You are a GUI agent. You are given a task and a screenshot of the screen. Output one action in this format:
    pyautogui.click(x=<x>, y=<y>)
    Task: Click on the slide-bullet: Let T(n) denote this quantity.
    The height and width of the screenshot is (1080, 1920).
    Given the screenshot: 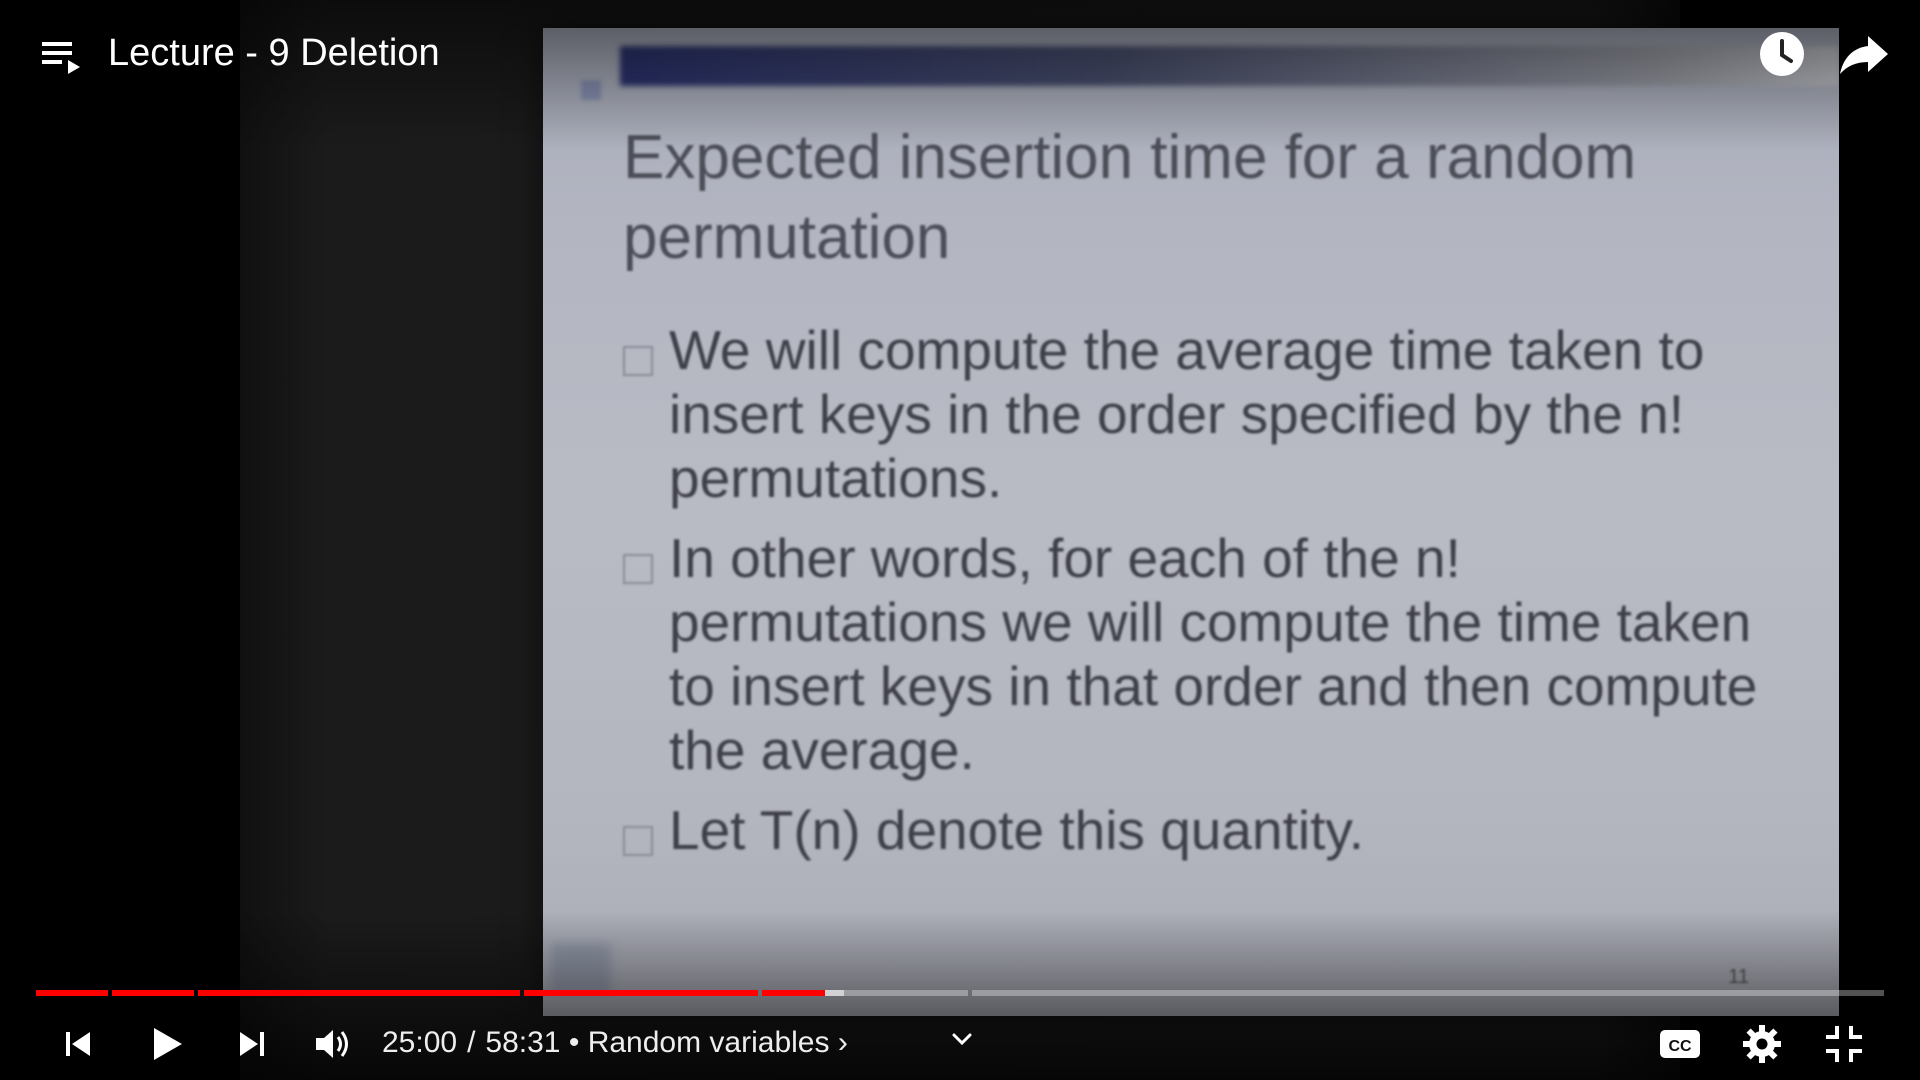 What is the action you would take?
    pyautogui.click(x=1203, y=830)
    